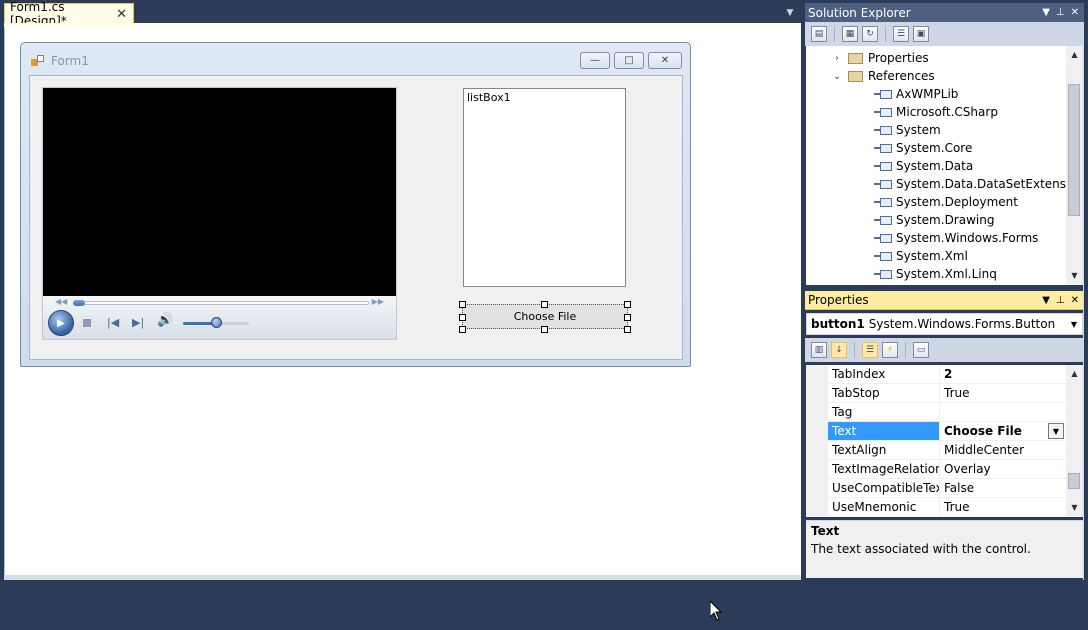 The width and height of the screenshot is (1088, 630). Describe the element at coordinates (627, 304) in the screenshot. I see `resize-handle-ne` at that location.